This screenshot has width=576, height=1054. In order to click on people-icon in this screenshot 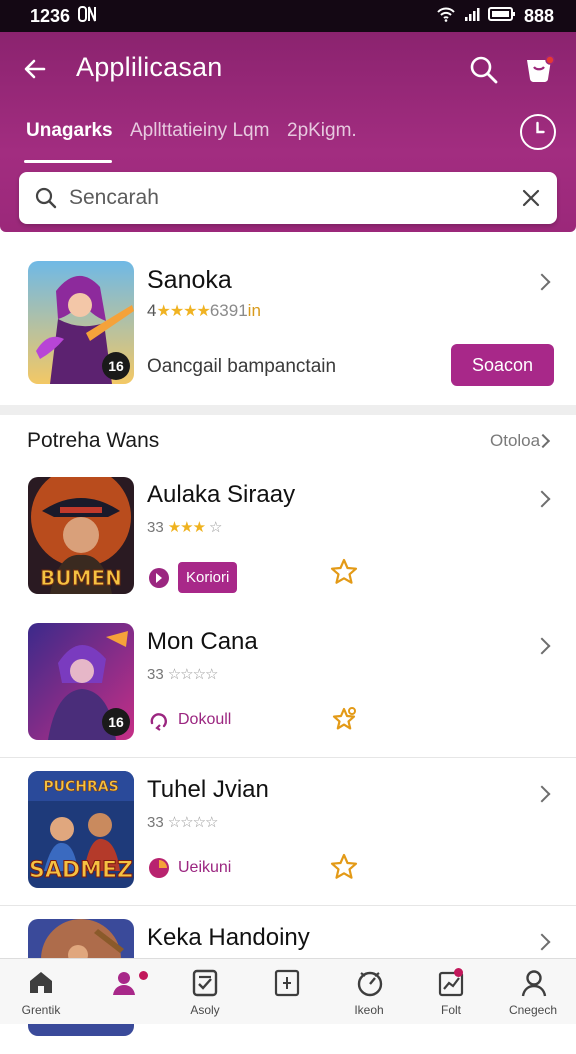, I will do `click(124, 983)`.